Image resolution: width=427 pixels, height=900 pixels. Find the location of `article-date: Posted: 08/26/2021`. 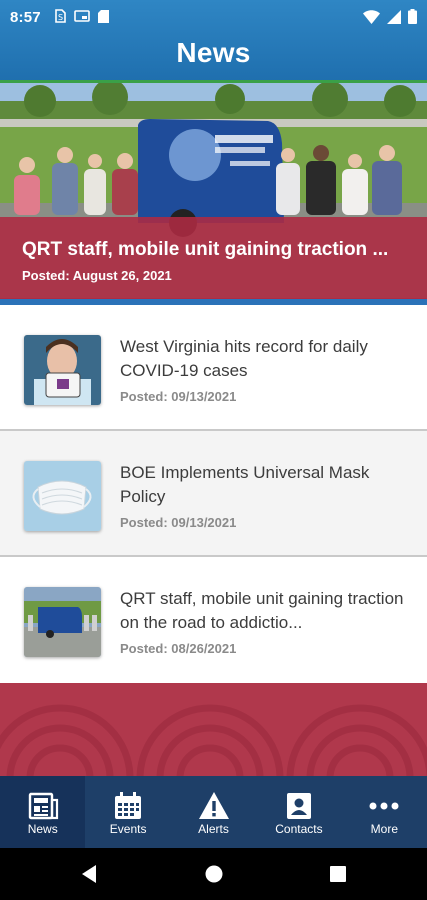

article-date: Posted: 08/26/2021 is located at coordinates (178, 648).